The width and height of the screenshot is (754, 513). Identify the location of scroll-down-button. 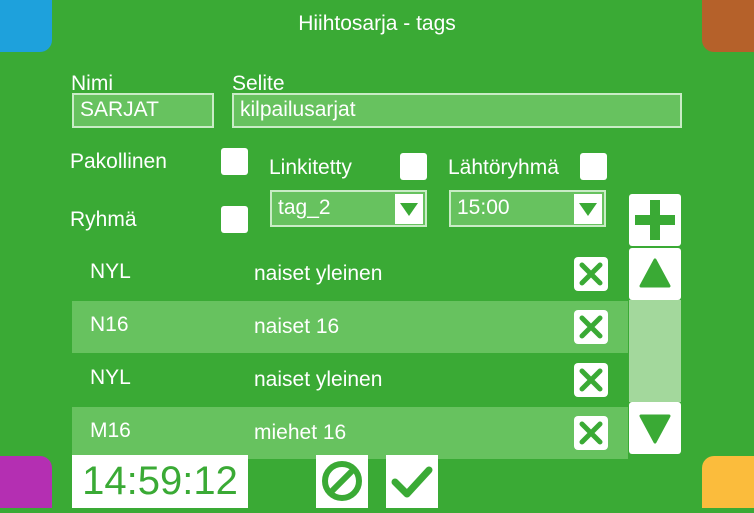
(655, 428).